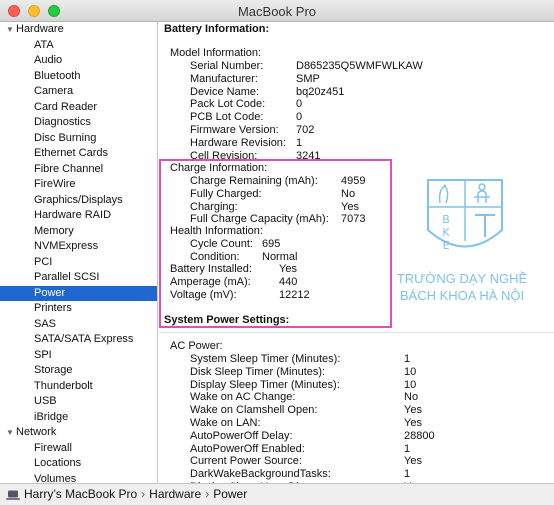 Image resolution: width=554 pixels, height=505 pixels. What do you see at coordinates (78, 464) in the screenshot?
I see `sidebar-item-locations: Locations` at bounding box center [78, 464].